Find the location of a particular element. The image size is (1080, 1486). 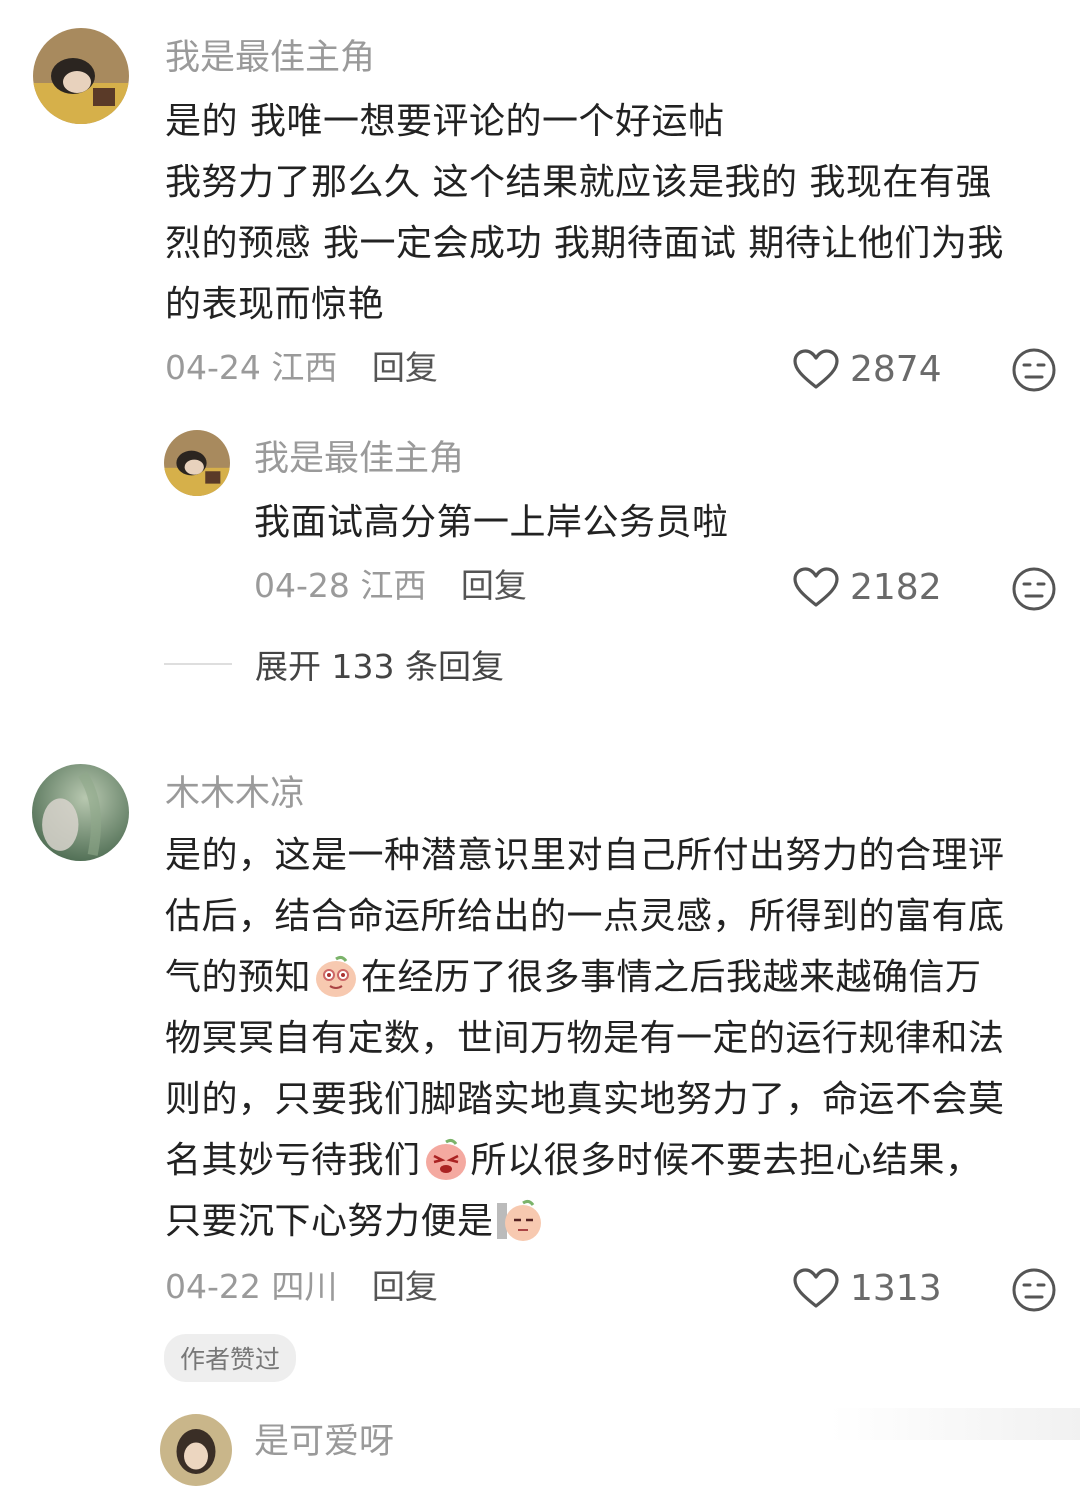

watermark-fade is located at coordinates (955, 1424).